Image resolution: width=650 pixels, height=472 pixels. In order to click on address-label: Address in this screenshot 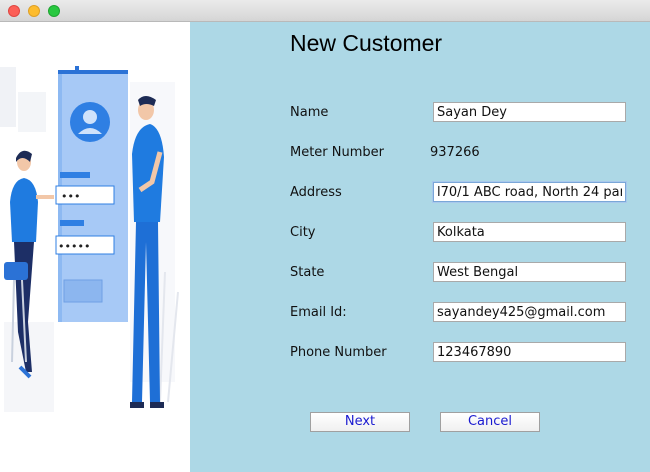, I will do `click(316, 192)`.